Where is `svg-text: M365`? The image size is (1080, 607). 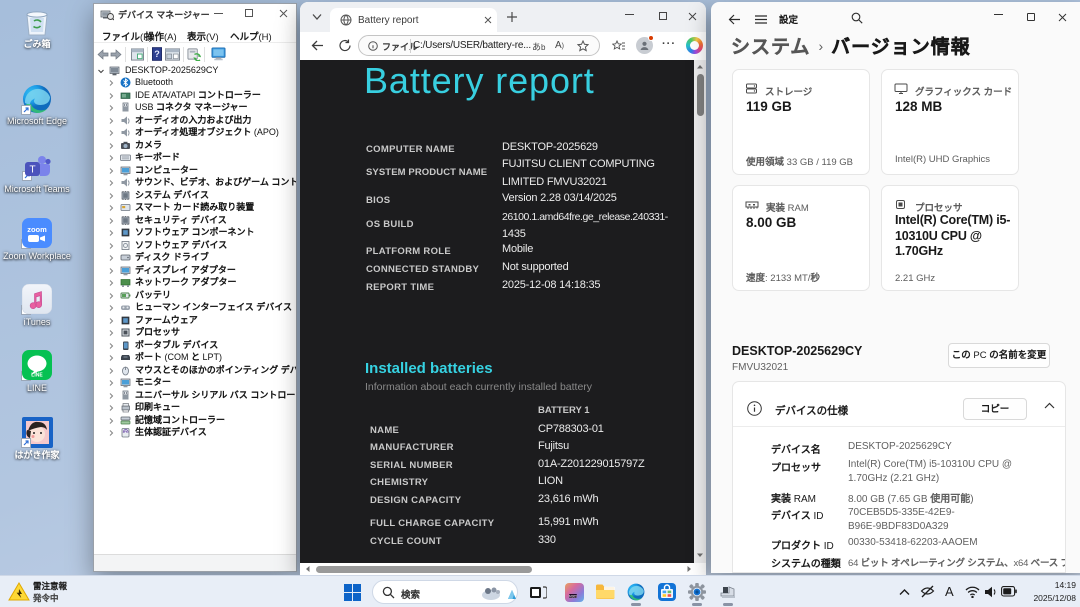 svg-text: M365 is located at coordinates (573, 596).